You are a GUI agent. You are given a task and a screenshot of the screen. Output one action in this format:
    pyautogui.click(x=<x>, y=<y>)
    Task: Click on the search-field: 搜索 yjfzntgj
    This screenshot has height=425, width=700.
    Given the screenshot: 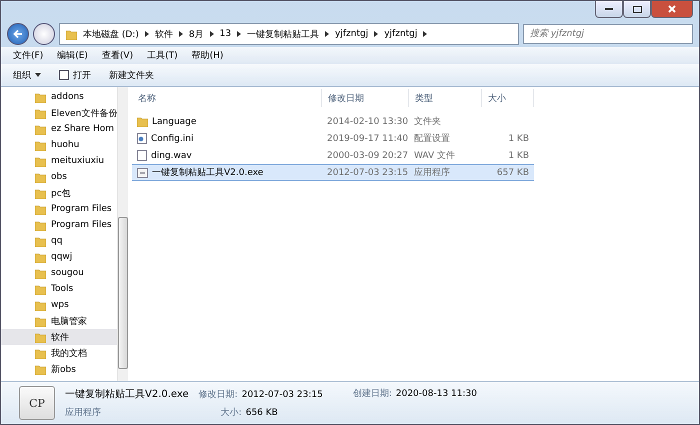 What is the action you would take?
    pyautogui.click(x=608, y=34)
    